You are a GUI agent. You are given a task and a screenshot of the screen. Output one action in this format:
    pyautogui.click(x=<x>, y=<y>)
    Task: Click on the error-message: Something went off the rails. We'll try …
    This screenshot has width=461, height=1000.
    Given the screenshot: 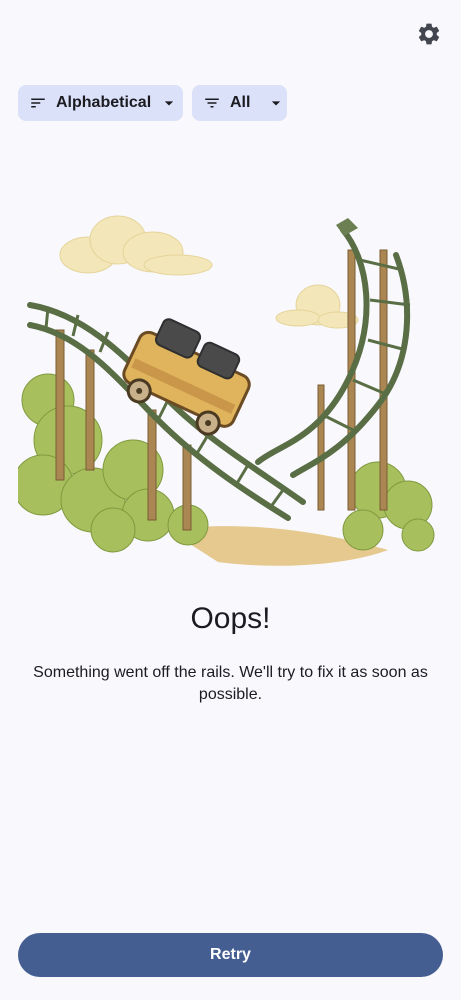 What is the action you would take?
    pyautogui.click(x=230, y=683)
    